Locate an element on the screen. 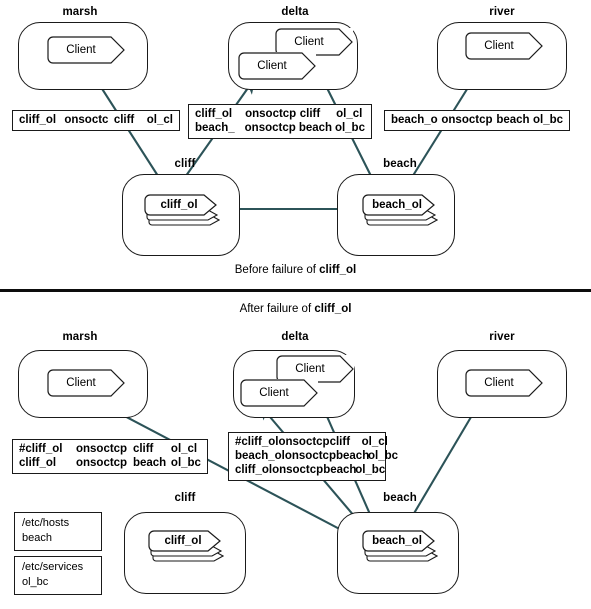  host-label-marsh-before: marsh is located at coordinates (80, 12).